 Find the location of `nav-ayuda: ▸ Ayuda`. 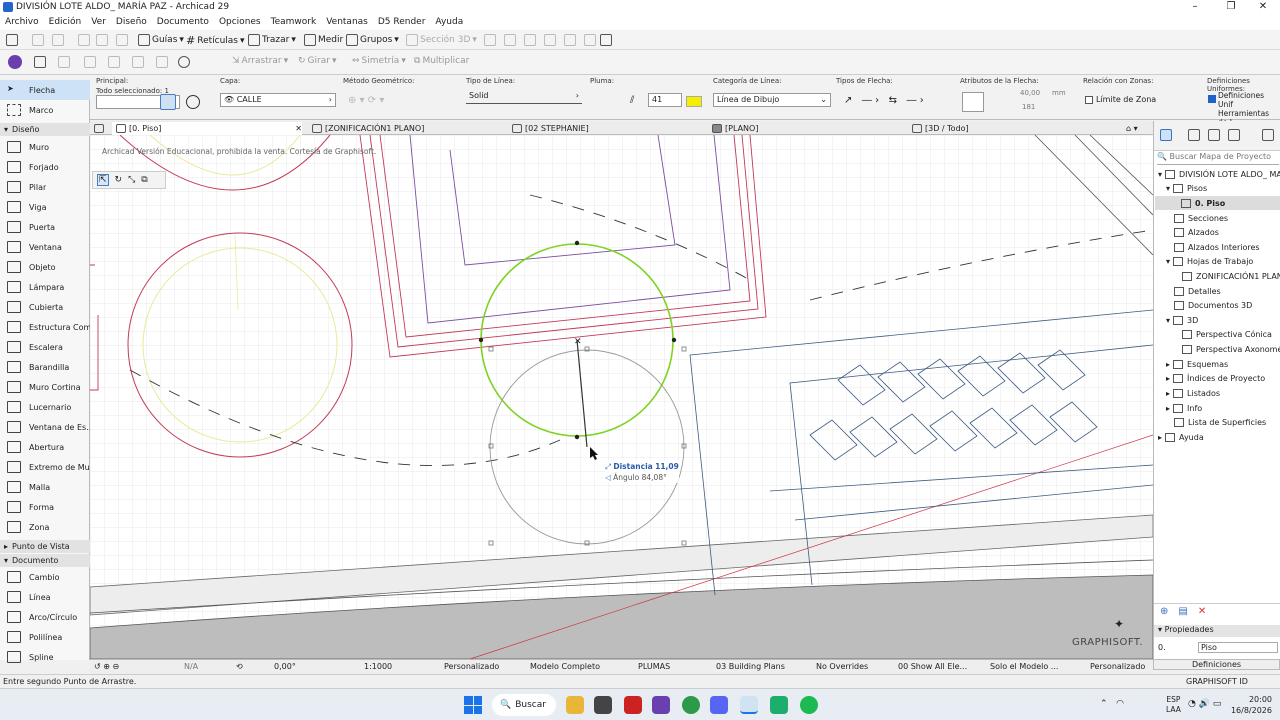

nav-ayuda: ▸ Ayuda is located at coordinates (1181, 437).